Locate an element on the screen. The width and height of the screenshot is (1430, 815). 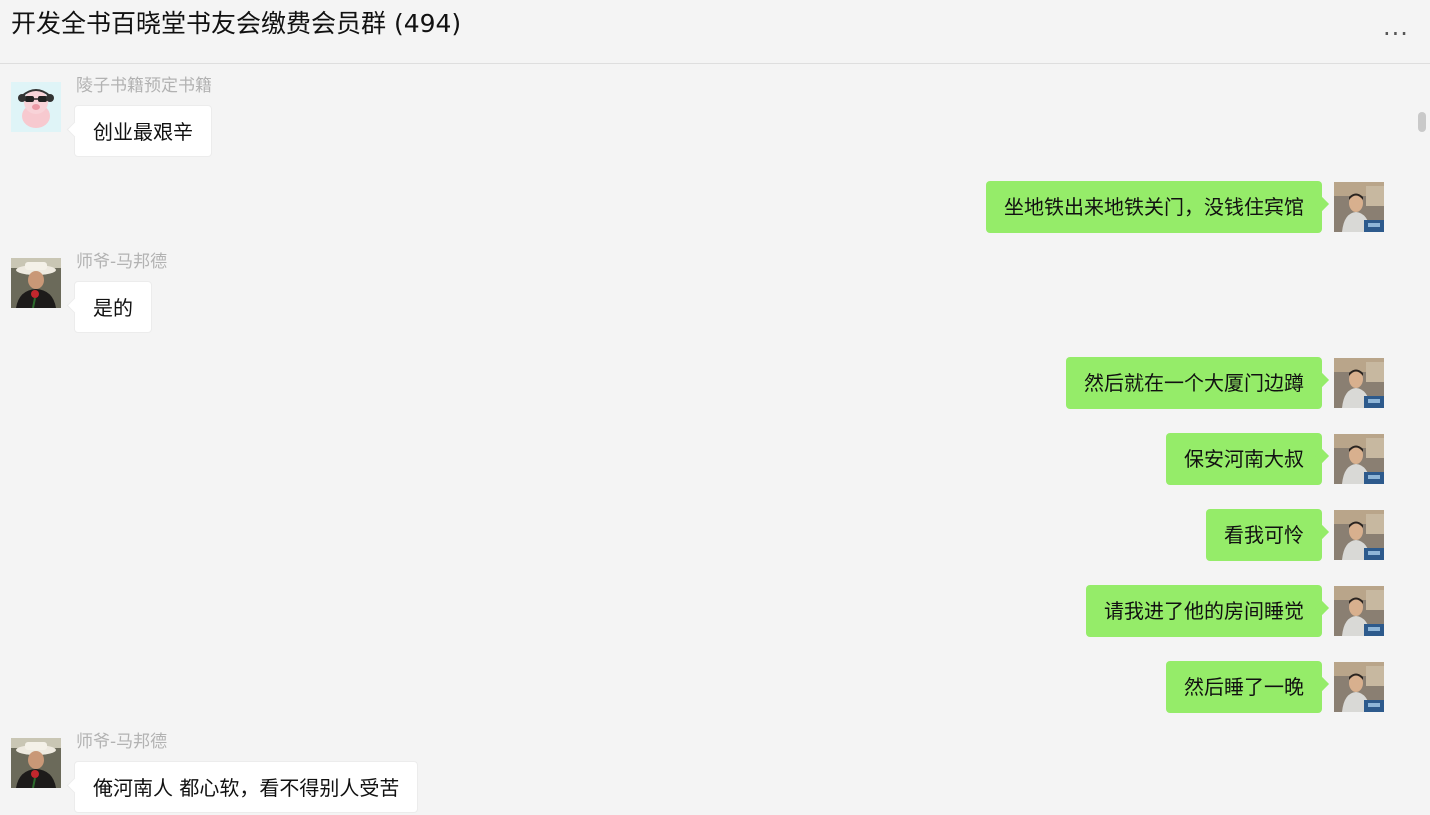
pig-avatar is located at coordinates (36, 107).